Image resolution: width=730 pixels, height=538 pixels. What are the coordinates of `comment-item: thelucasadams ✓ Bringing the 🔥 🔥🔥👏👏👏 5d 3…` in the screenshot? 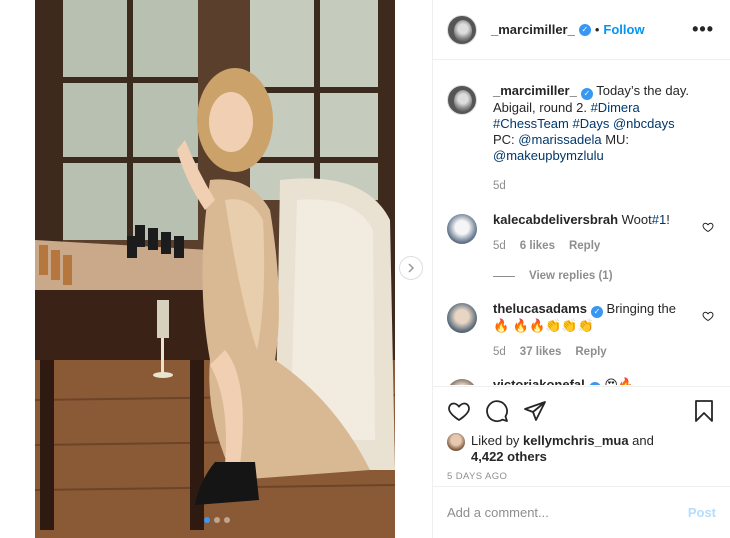 It's located at (581, 330).